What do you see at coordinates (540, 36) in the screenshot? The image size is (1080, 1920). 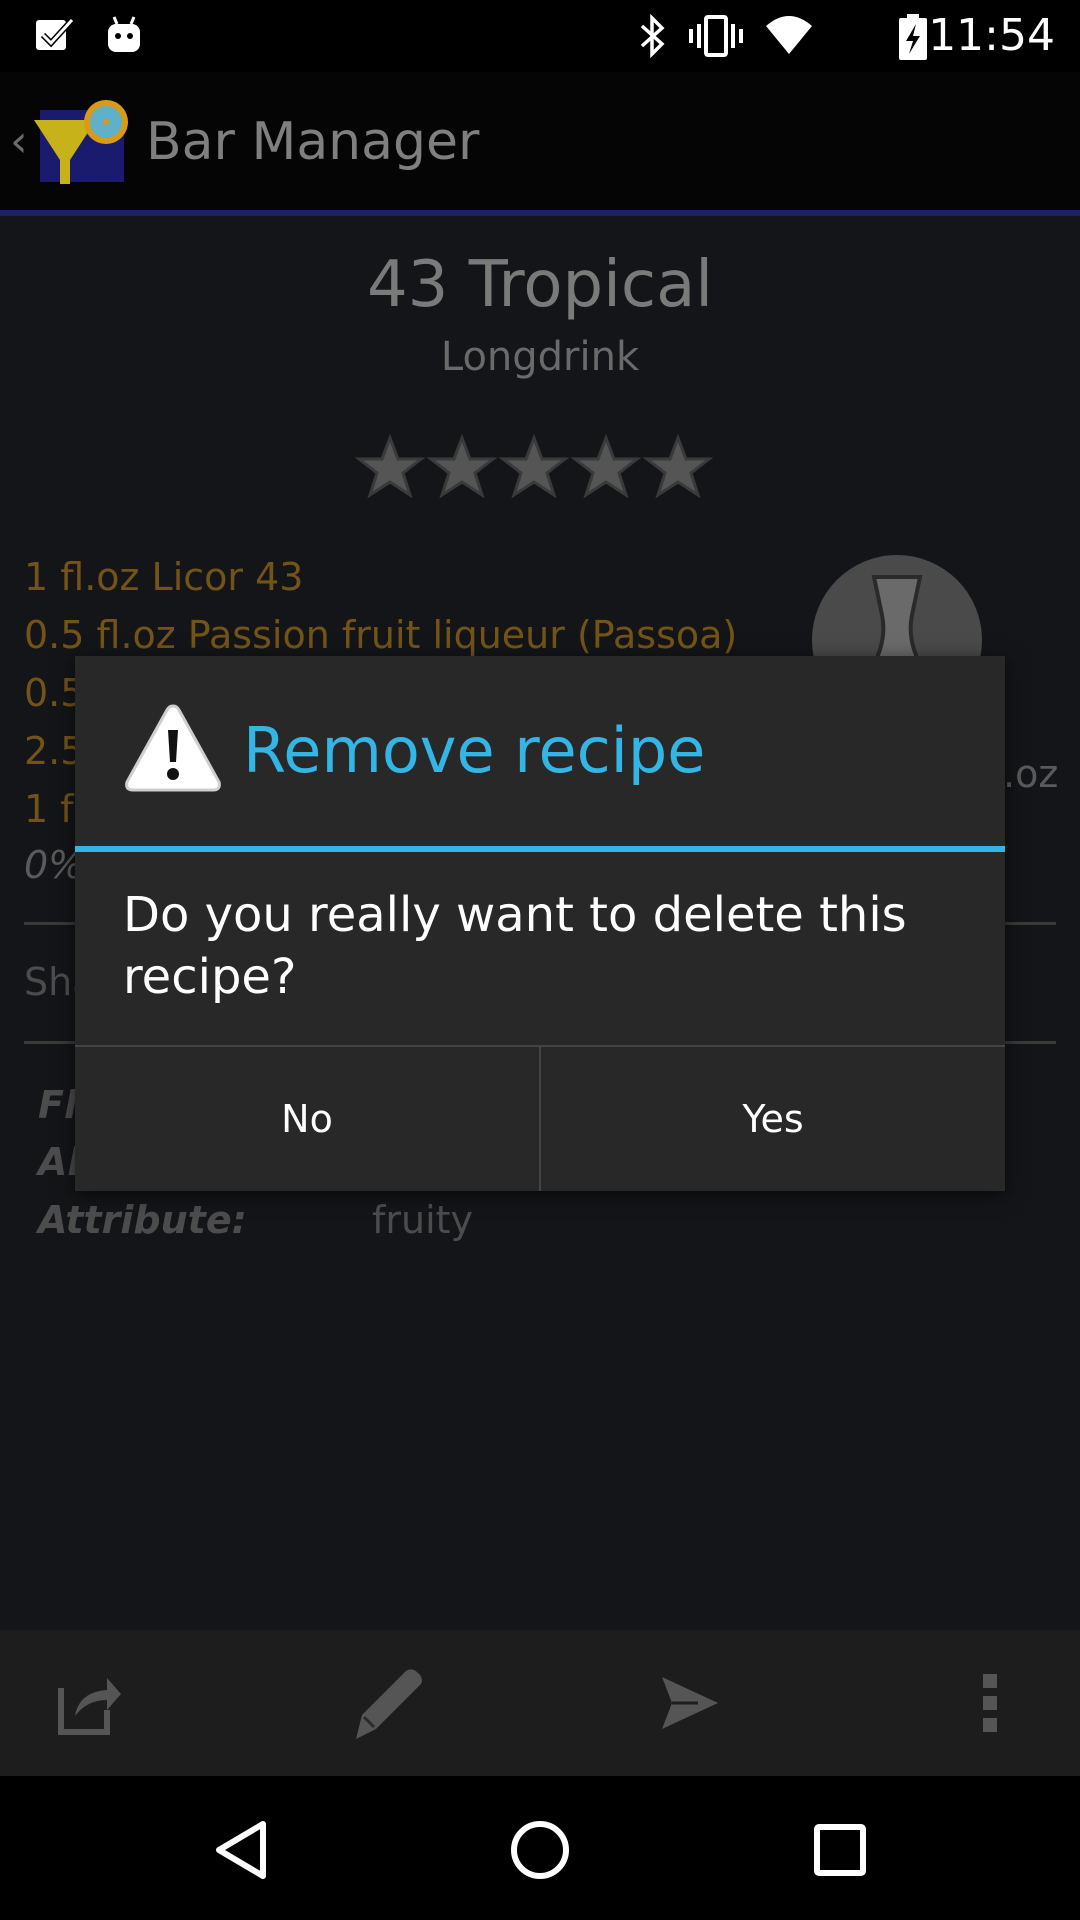 I see `status-bar: 11:54` at bounding box center [540, 36].